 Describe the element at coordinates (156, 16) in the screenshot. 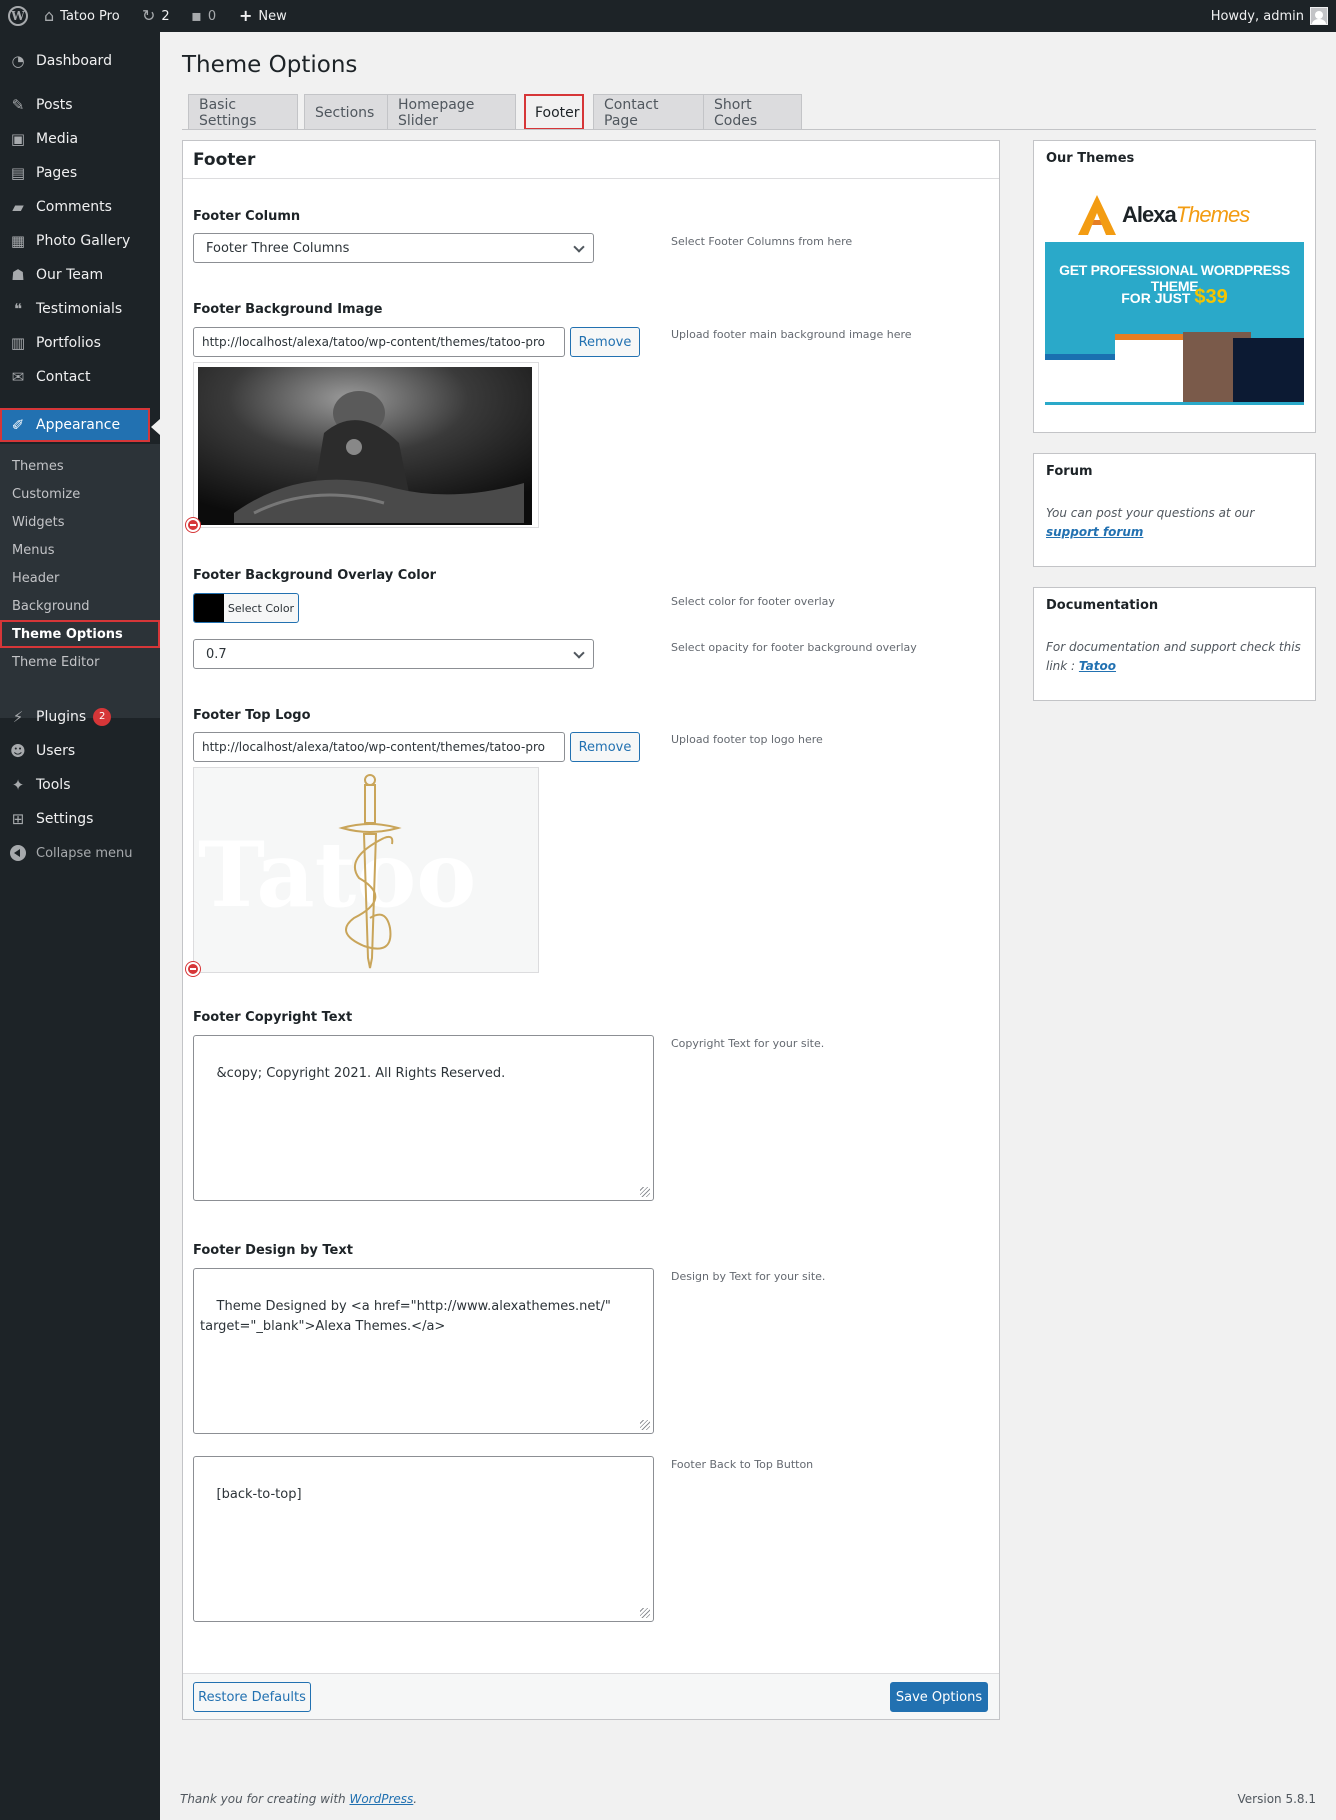

I see `updates-link: ↻ 2` at that location.